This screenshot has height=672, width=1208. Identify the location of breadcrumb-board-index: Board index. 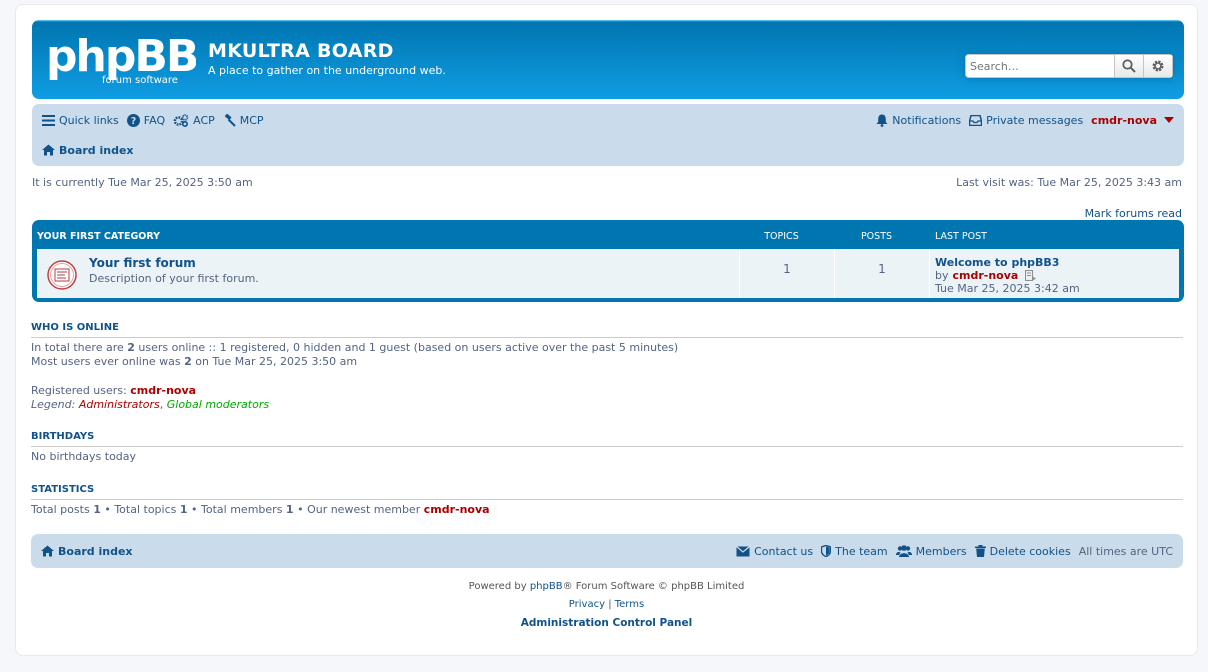
(88, 150).